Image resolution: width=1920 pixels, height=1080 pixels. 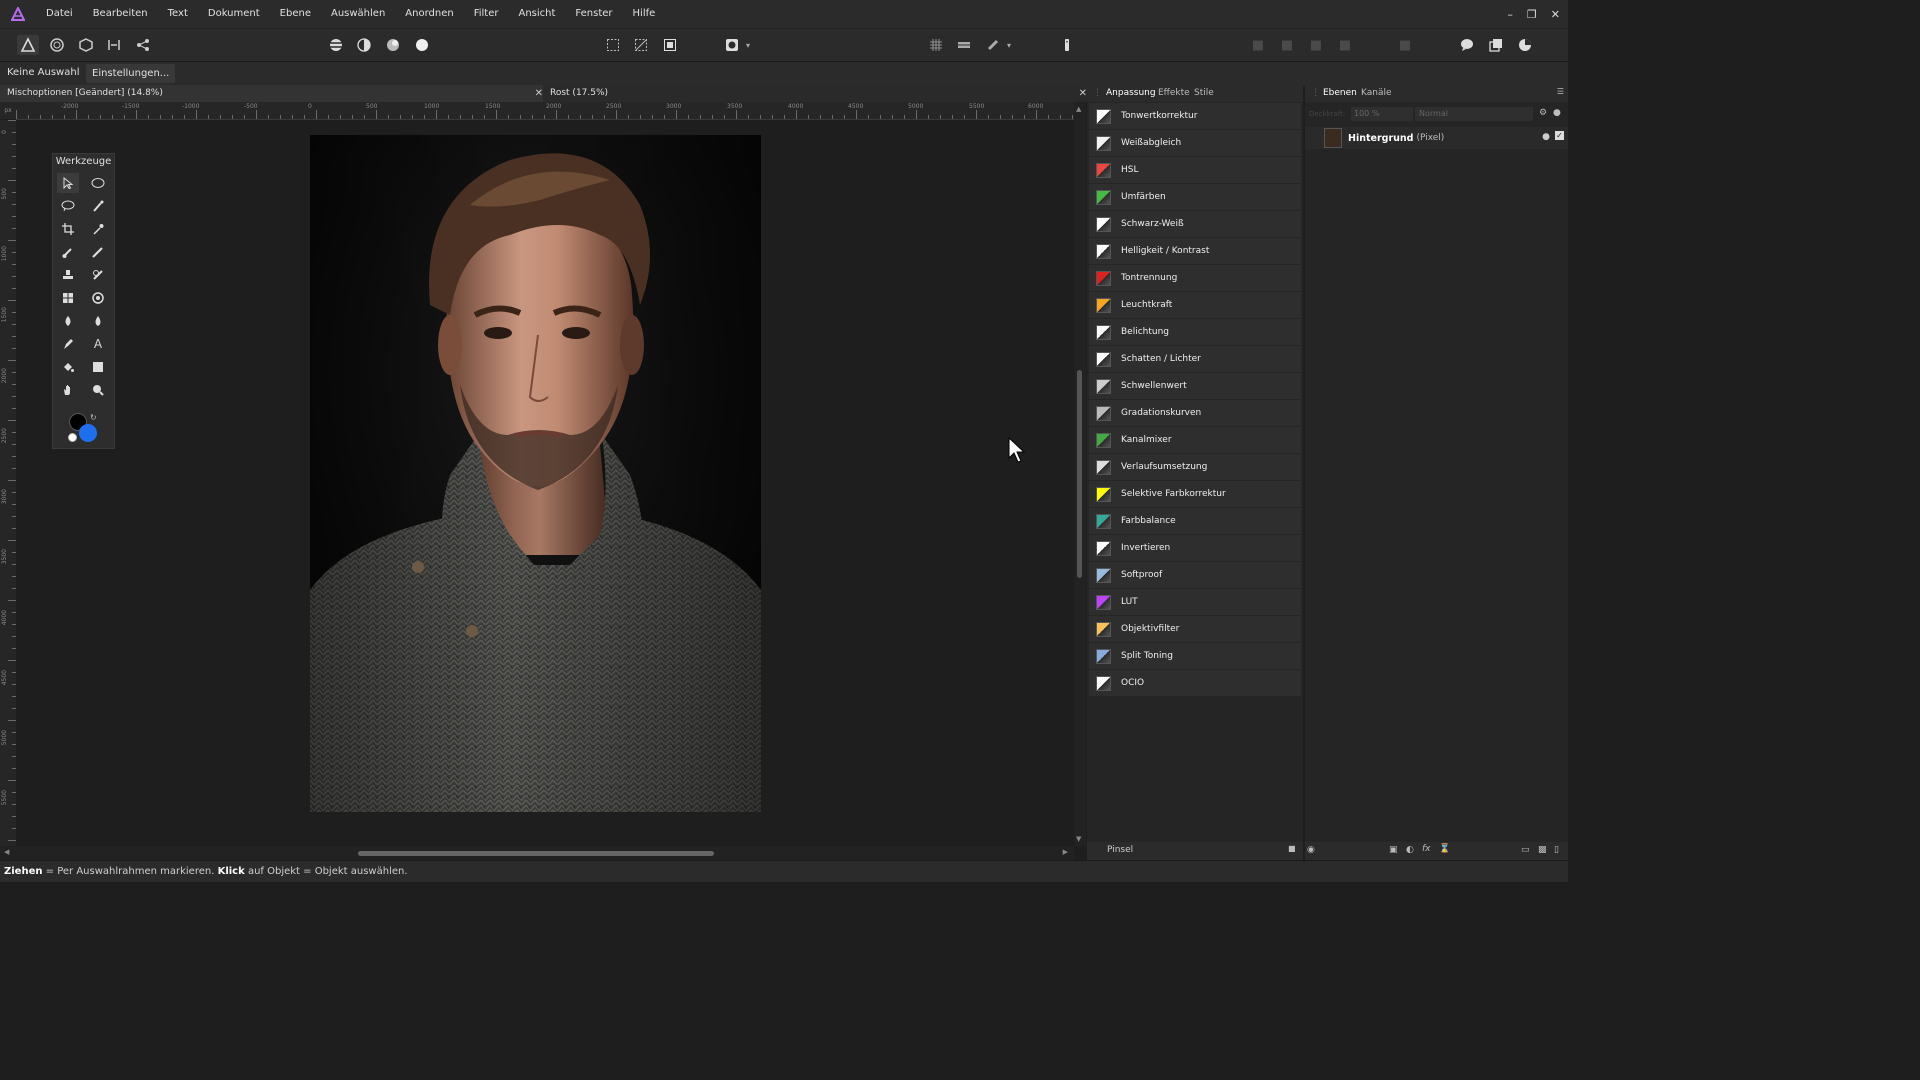 I want to click on delete-layer-icon: ▯, so click(x=1556, y=850).